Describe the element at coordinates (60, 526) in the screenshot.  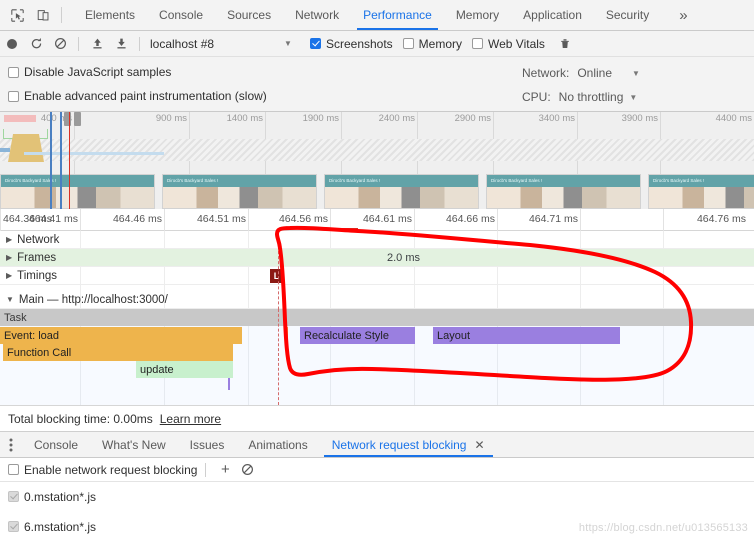
I see `blocked-pattern-label: 6.mstation*.js` at that location.